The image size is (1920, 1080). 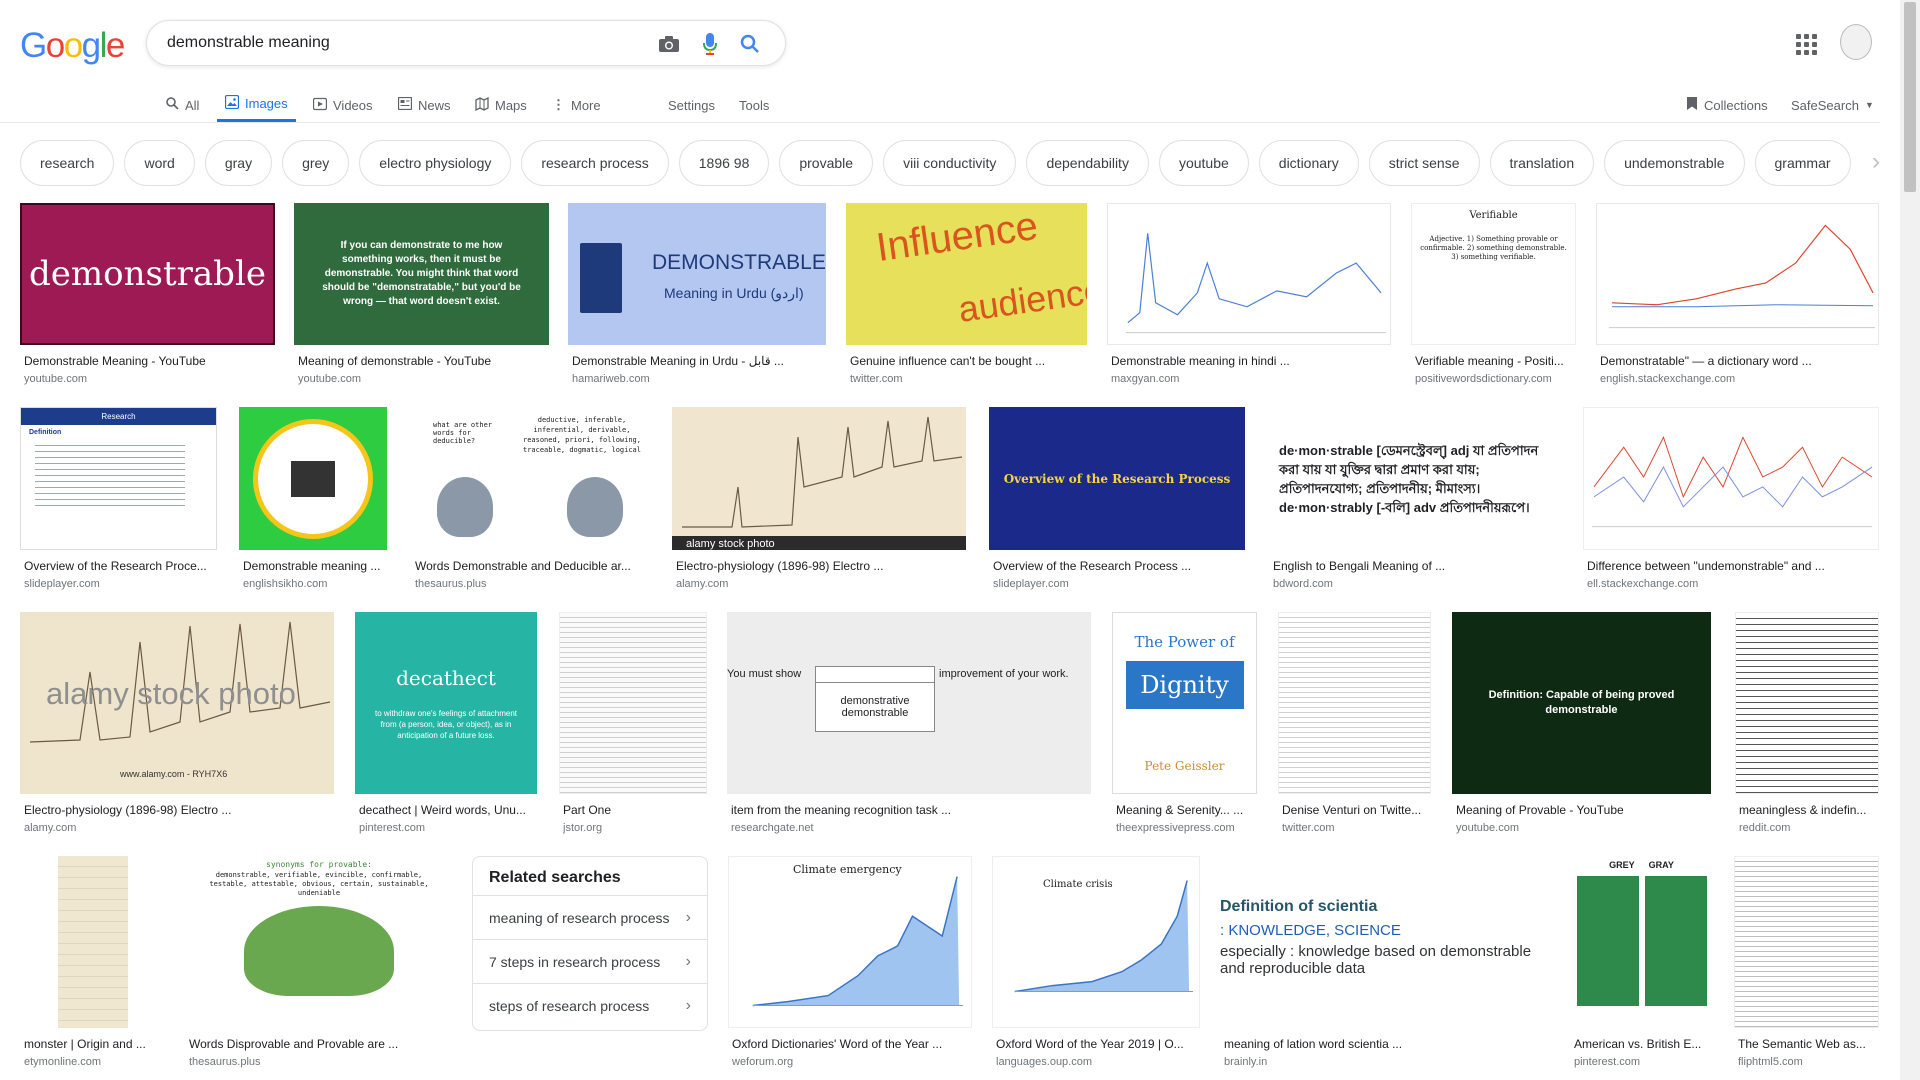 What do you see at coordinates (1118, 584) in the screenshot?
I see `result-site: slideplayer.com` at bounding box center [1118, 584].